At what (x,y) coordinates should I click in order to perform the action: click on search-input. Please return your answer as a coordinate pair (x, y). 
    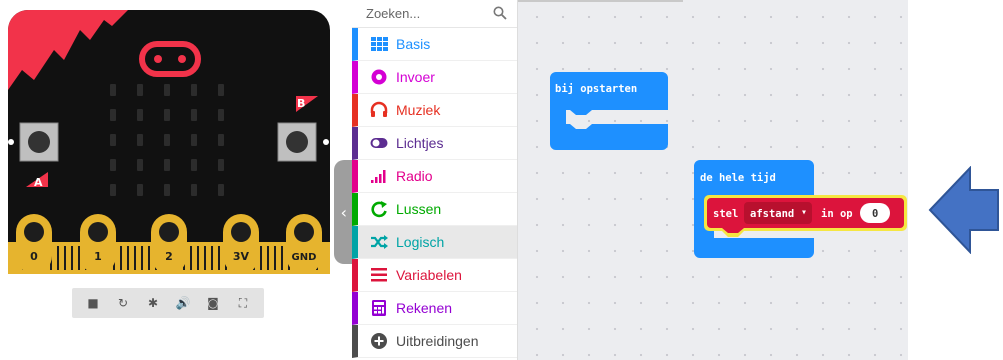
    Looking at the image, I should click on (422, 13).